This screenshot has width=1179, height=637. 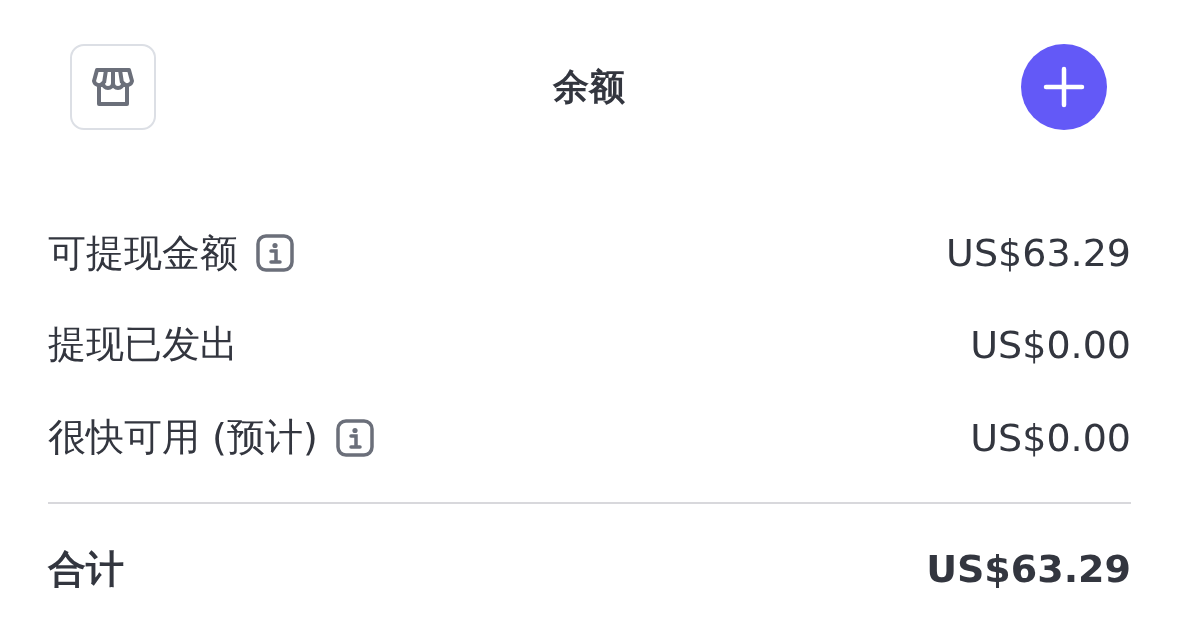 What do you see at coordinates (86, 569) in the screenshot?
I see `total-label: 合计` at bounding box center [86, 569].